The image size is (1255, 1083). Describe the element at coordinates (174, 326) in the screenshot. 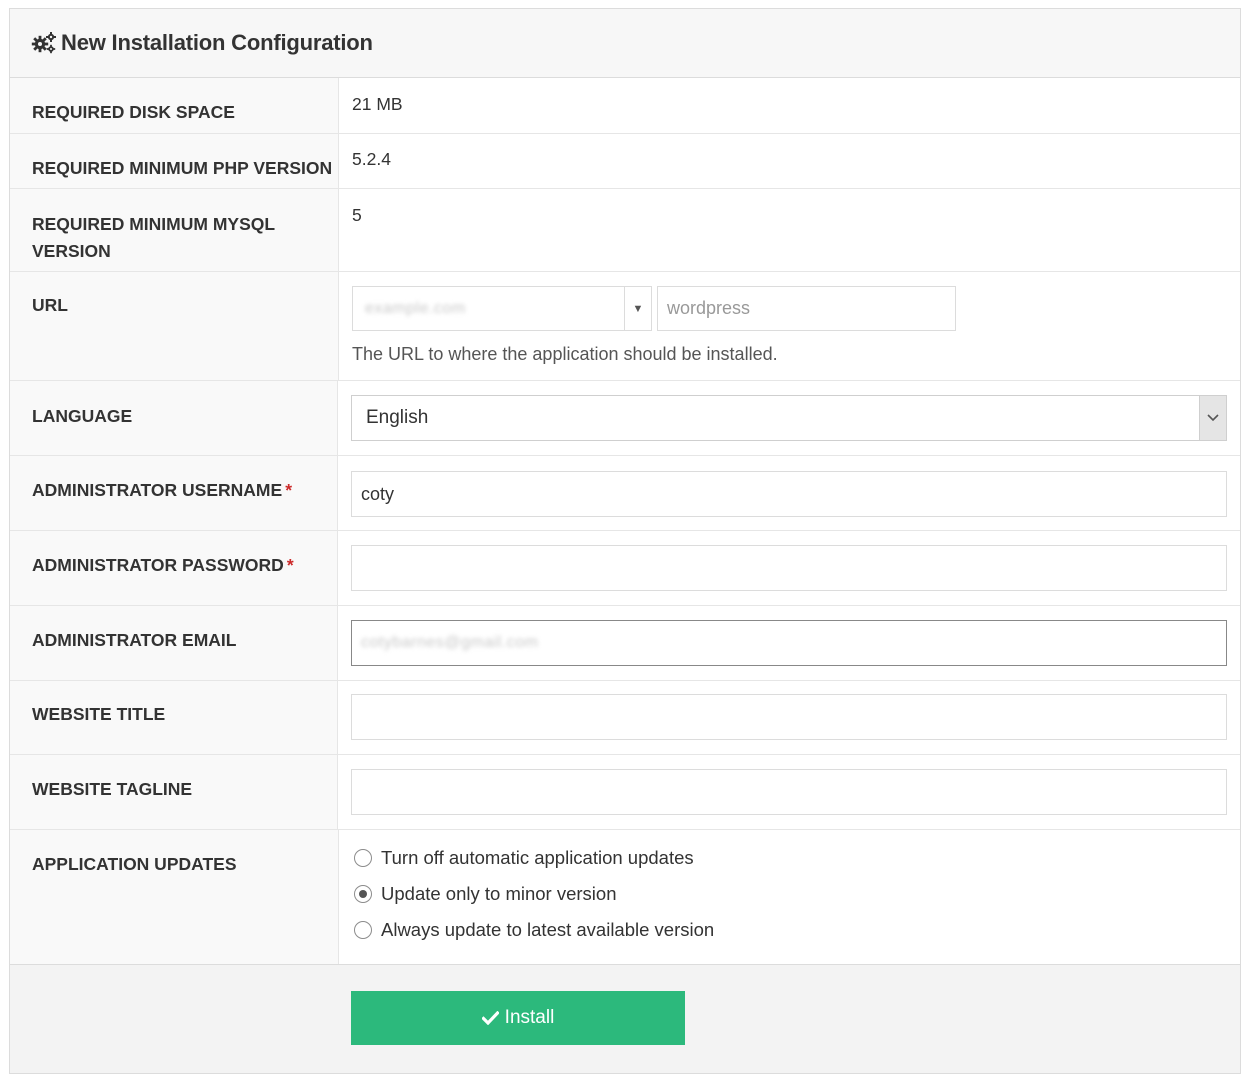

I see `url-label: URL` at that location.